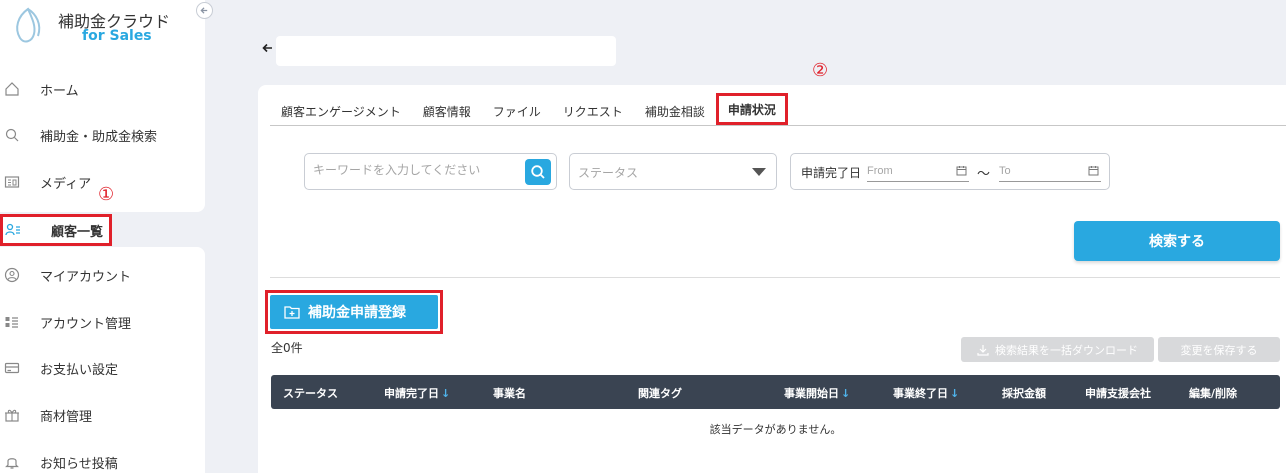 Image resolution: width=1286 pixels, height=473 pixels. I want to click on status-select-placeholder: ステータス, so click(608, 173).